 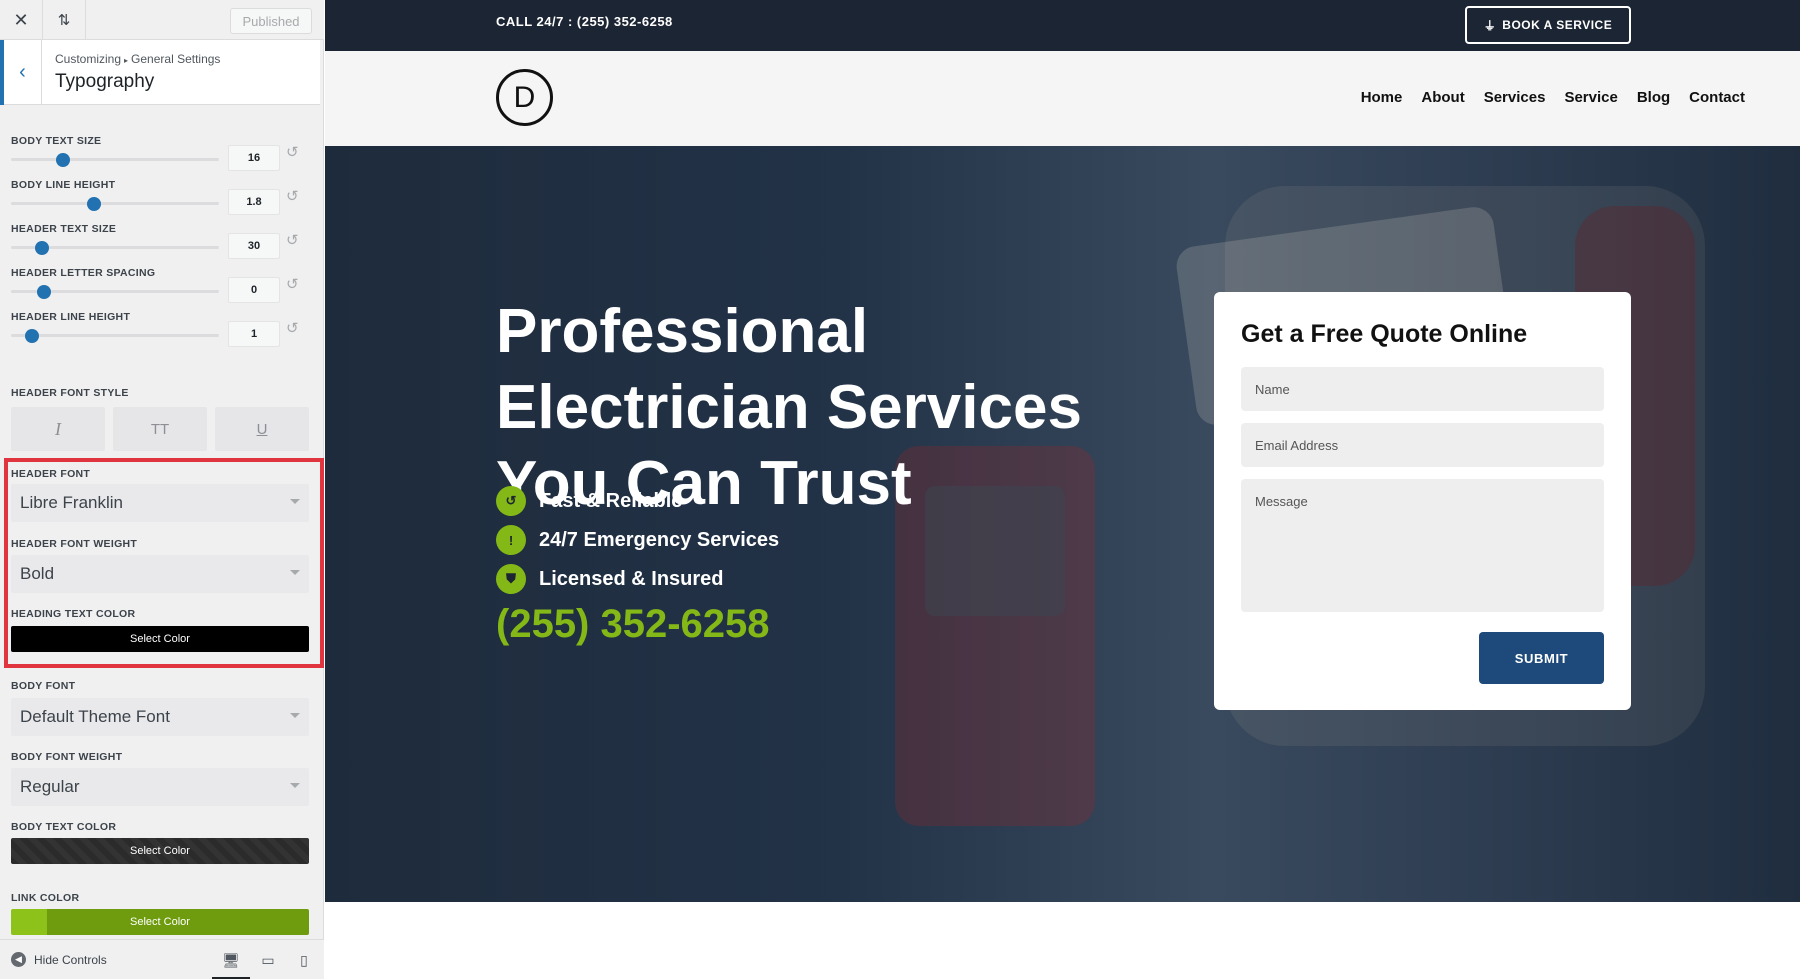 I want to click on submit-button: SUBMIT, so click(x=1541, y=658).